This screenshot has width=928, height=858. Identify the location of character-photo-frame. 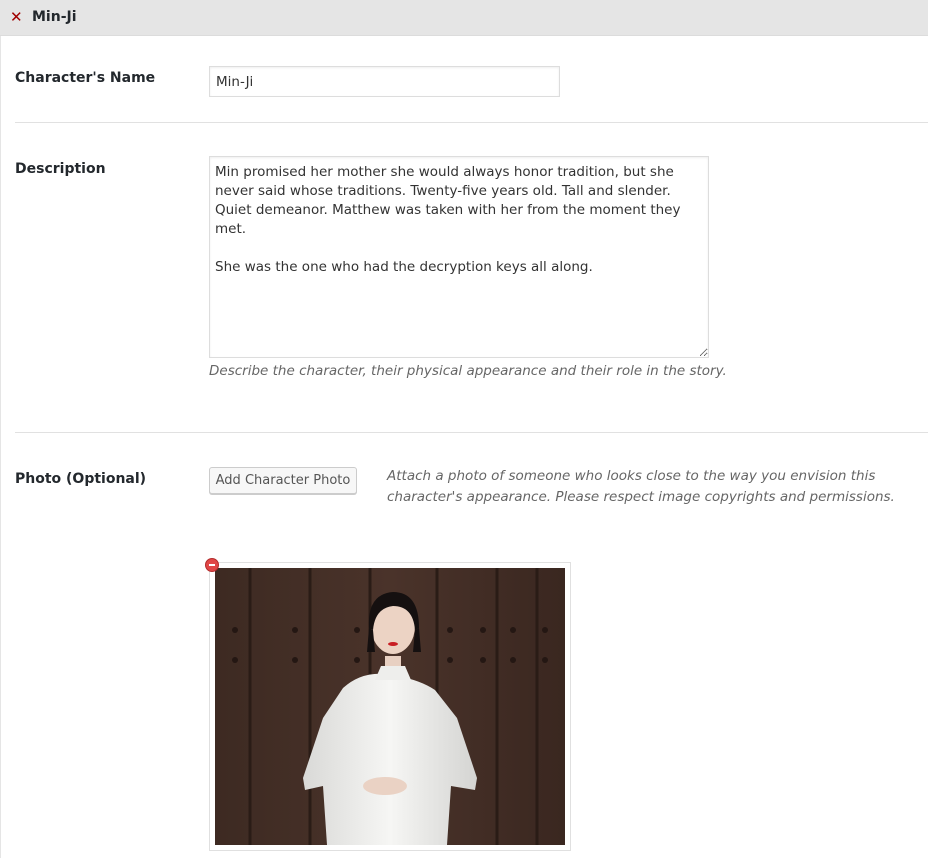
(390, 706).